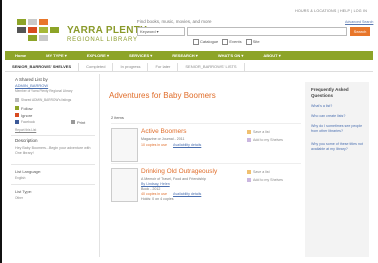 The width and height of the screenshot is (378, 263). I want to click on list-type-heading: List Type:, so click(24, 191).